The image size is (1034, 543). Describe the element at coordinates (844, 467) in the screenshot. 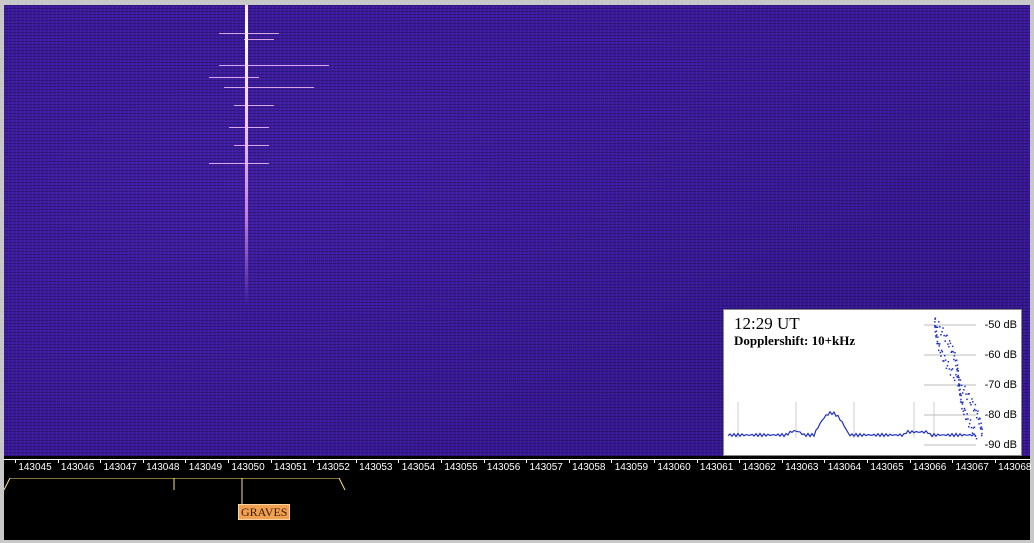

I see `frequency-label: 143064` at that location.